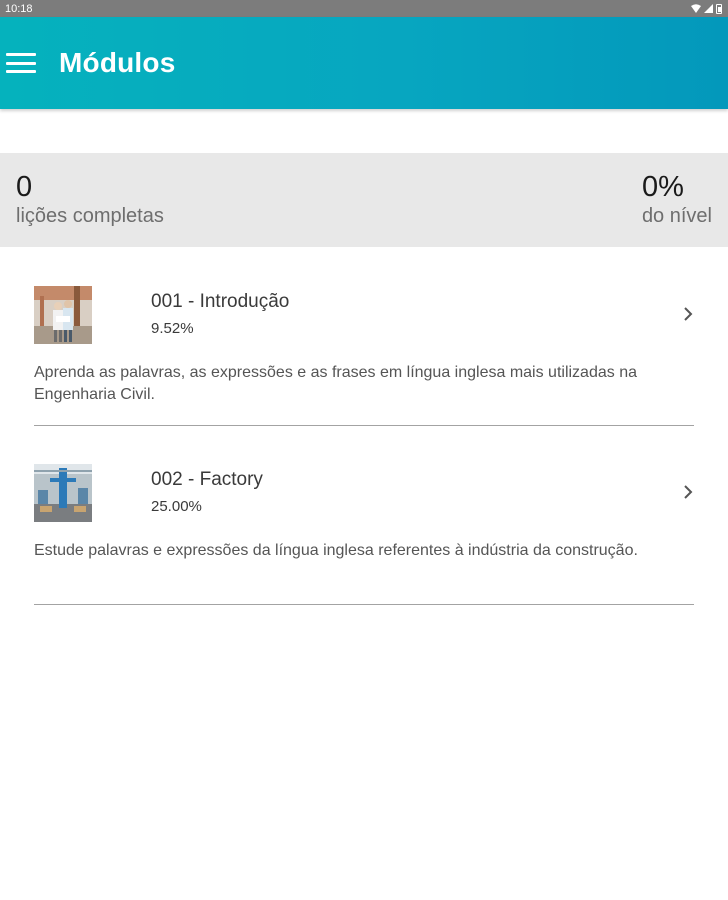 The width and height of the screenshot is (728, 900). I want to click on level-percent-stat: 0% do nível, so click(677, 200).